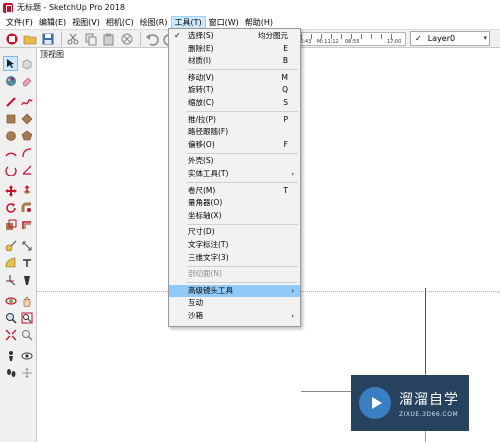  Describe the element at coordinates (26, 135) in the screenshot. I see `polygon-tool-icon` at that location.